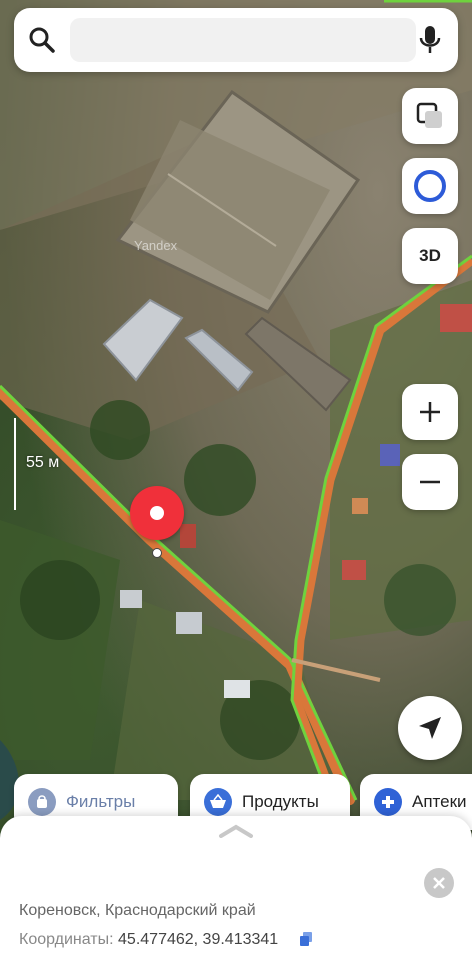  Describe the element at coordinates (101, 801) in the screenshot. I see `chip-label: Фильтры` at that location.